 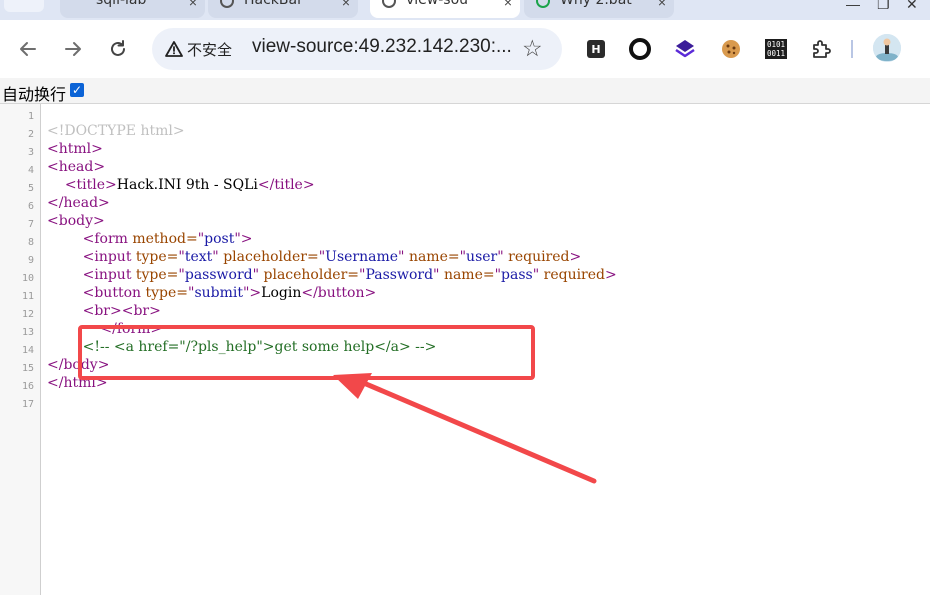 I want to click on security-label: 不安全, so click(x=209, y=49).